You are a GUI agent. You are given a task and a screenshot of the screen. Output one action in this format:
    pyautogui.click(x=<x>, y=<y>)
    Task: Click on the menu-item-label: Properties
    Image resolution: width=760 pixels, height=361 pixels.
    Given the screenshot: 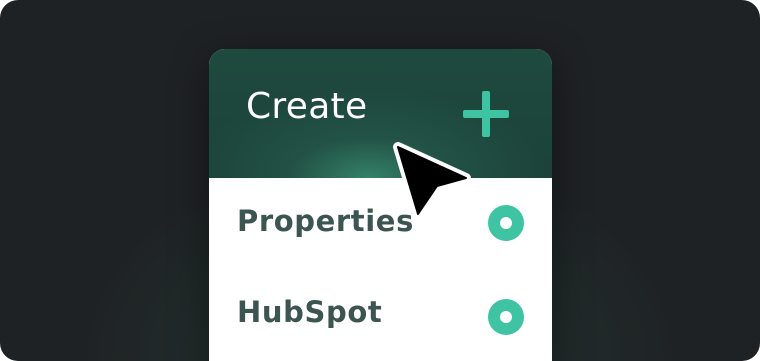 What is the action you would take?
    pyautogui.click(x=325, y=221)
    